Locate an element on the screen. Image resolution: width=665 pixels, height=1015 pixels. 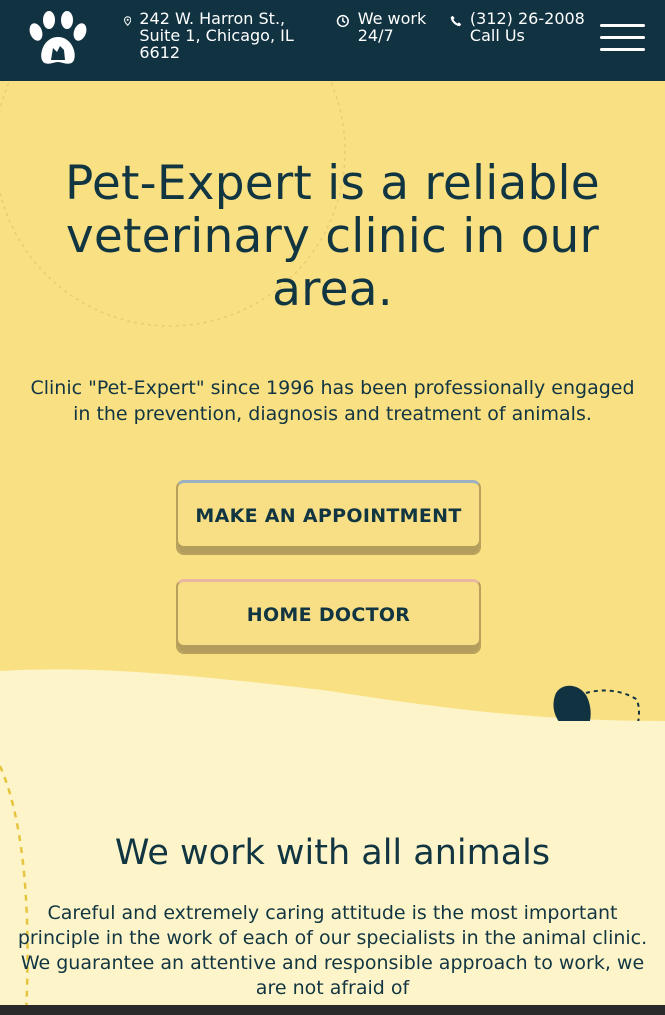
clock-icon is located at coordinates (342, 21).